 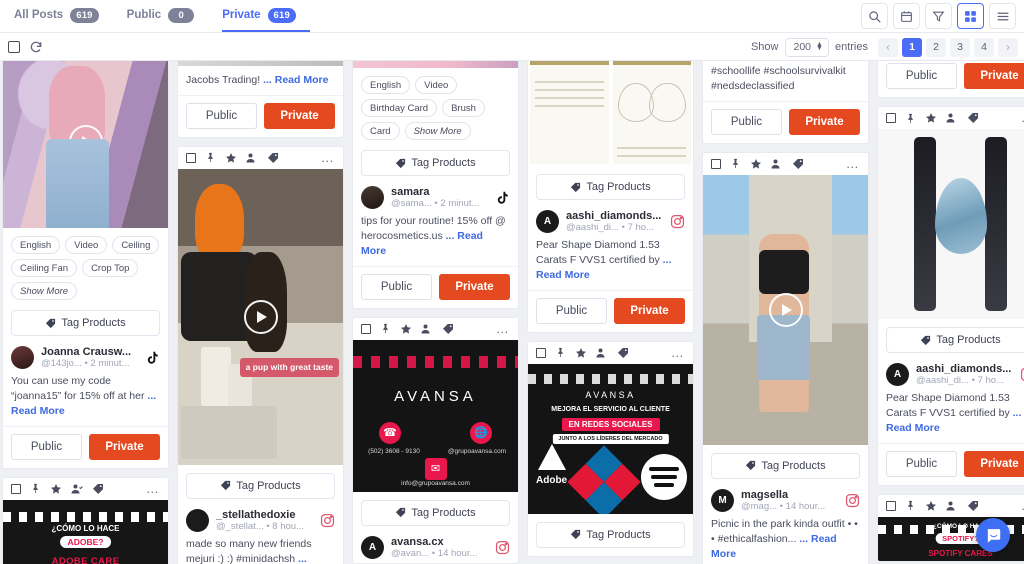 I want to click on refresh-icon, so click(x=36, y=47).